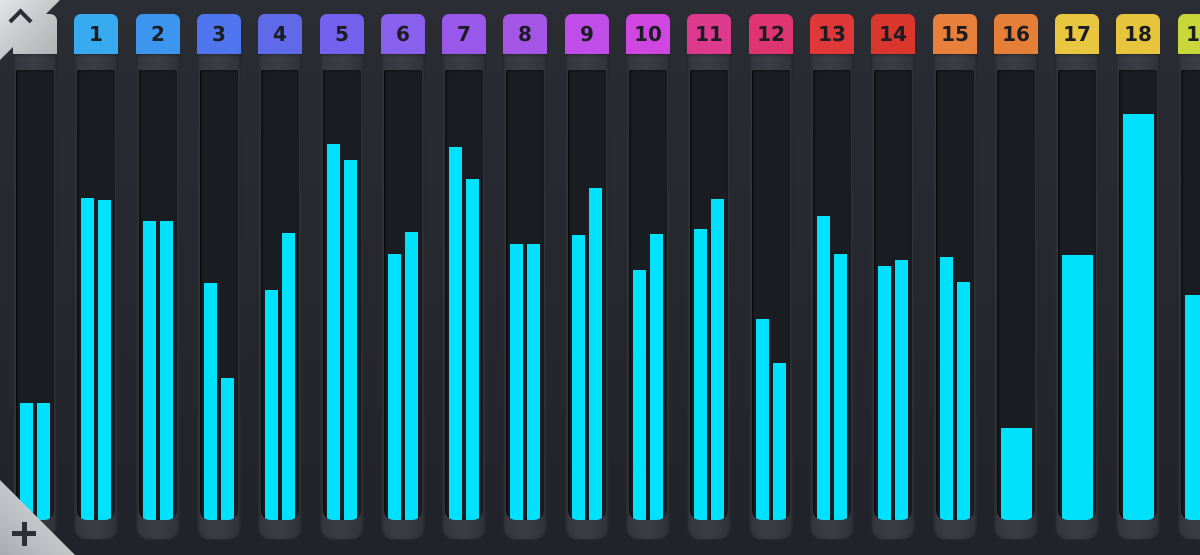 Image resolution: width=1200 pixels, height=555 pixels. I want to click on channel-strip: 18, so click(1138, 277).